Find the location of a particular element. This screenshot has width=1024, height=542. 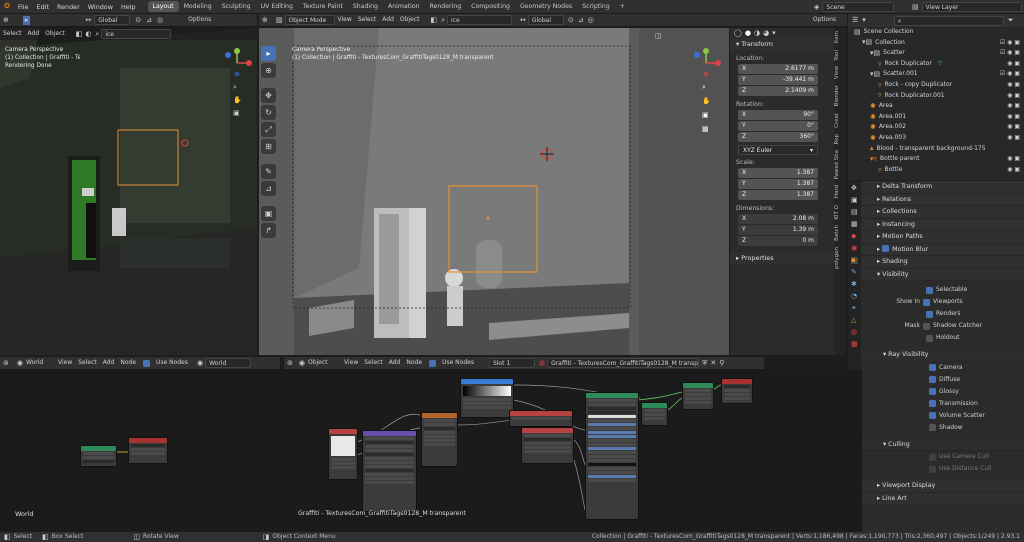

ray-shadow-row: Shadow is located at coordinates (942, 428).